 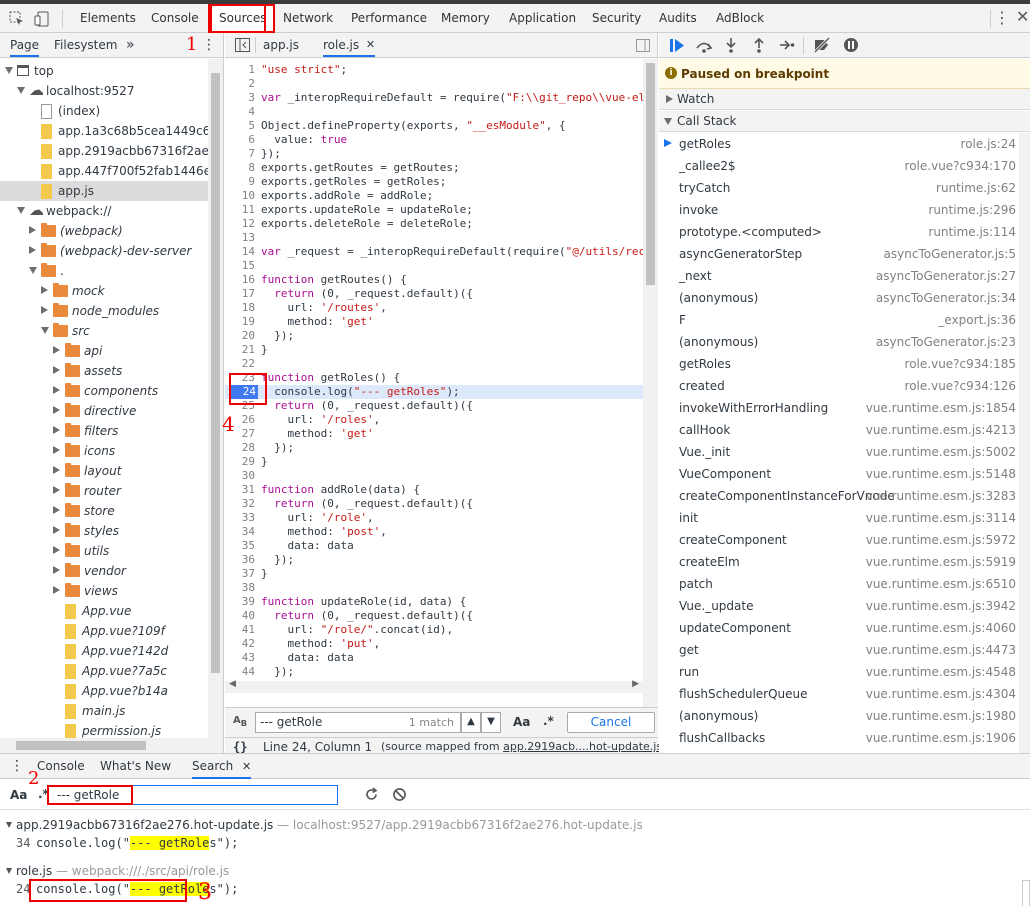 What do you see at coordinates (240, 112) in the screenshot?
I see `line-number: 4` at bounding box center [240, 112].